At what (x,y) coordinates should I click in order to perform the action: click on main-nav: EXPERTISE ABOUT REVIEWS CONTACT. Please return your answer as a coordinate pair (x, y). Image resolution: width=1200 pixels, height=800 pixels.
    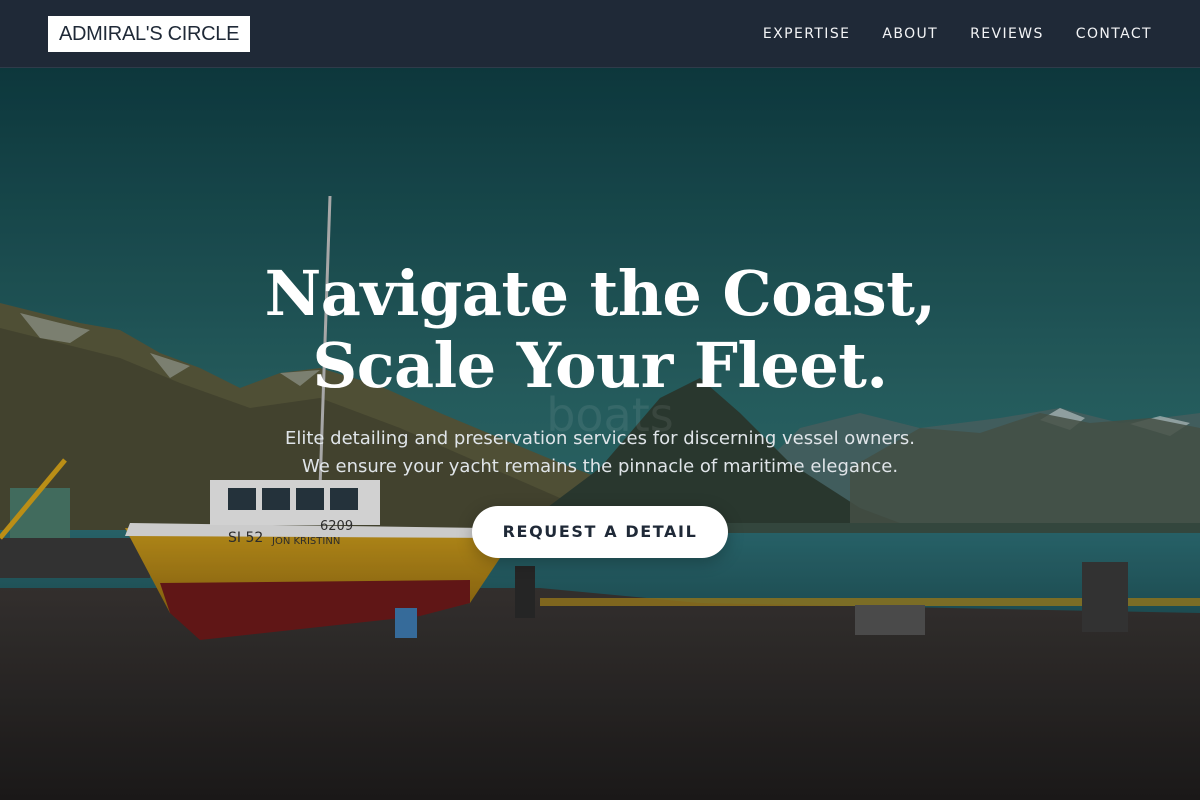
    Looking at the image, I should click on (957, 34).